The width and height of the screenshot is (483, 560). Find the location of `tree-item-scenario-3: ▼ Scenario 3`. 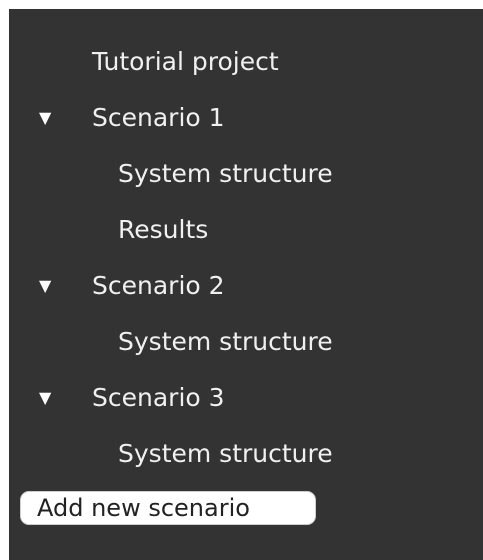

tree-item-scenario-3: ▼ Scenario 3 is located at coordinates (132, 397).